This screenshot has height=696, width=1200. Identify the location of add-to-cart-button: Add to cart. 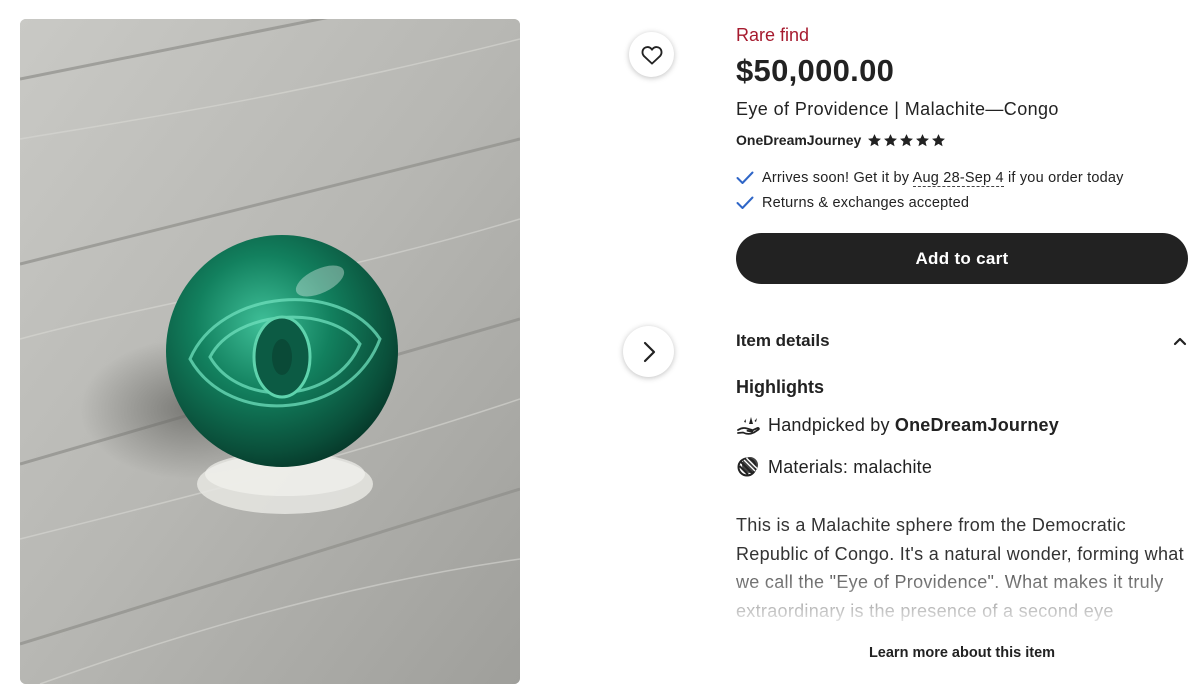
(962, 258).